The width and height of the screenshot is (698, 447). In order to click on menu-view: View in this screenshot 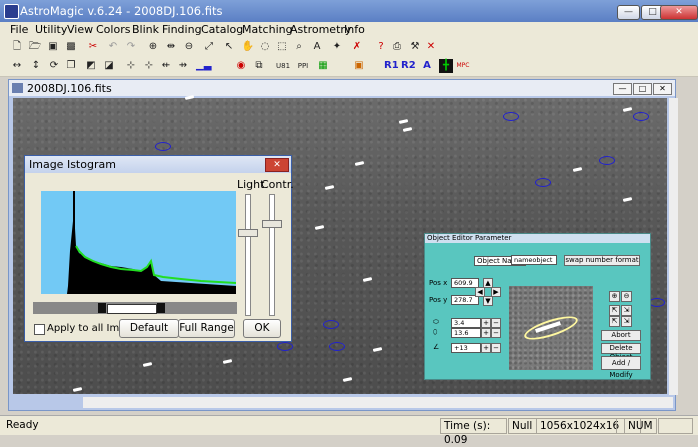, I will do `click(80, 29)`.